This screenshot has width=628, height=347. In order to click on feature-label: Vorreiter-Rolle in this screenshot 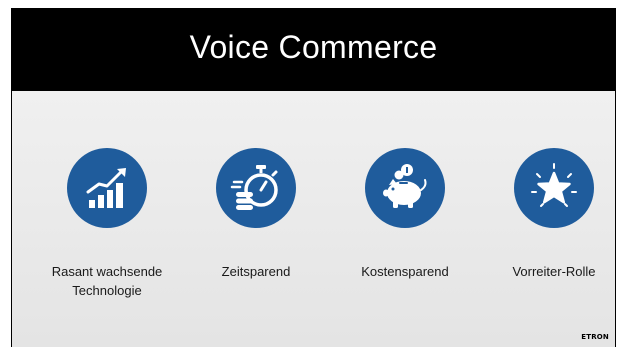, I will do `click(550, 271)`.